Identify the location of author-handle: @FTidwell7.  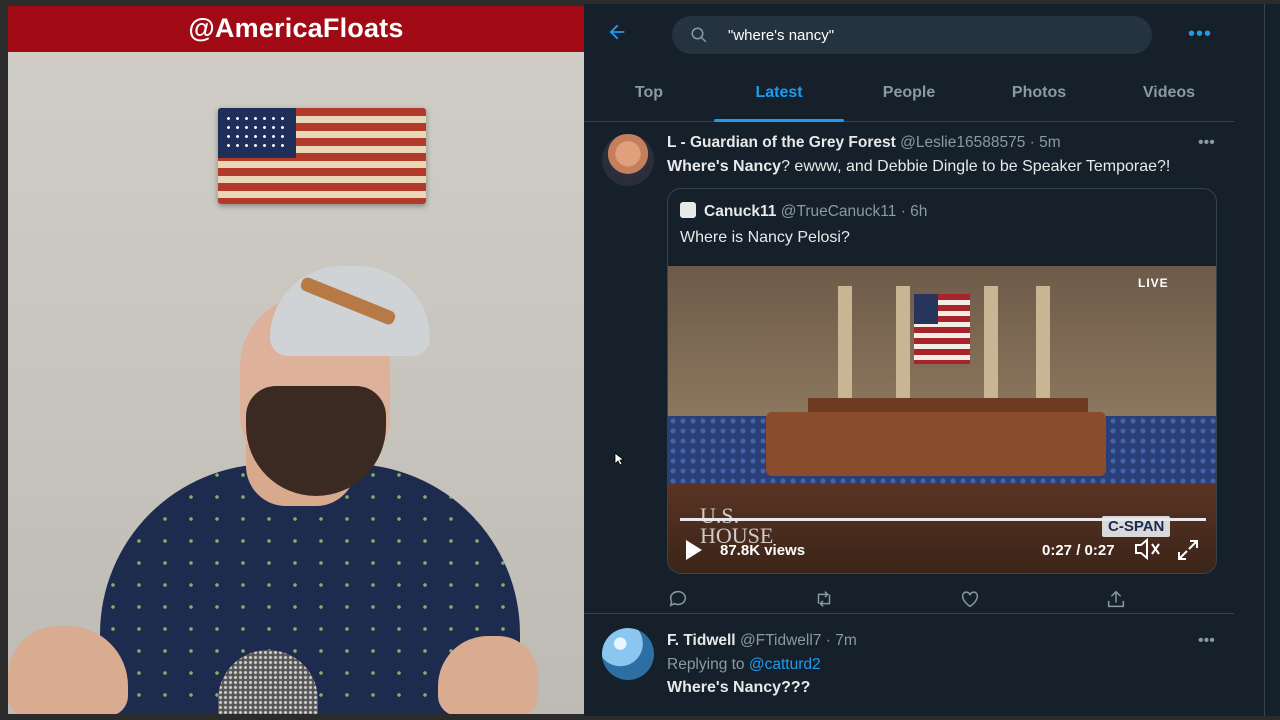
(780, 640).